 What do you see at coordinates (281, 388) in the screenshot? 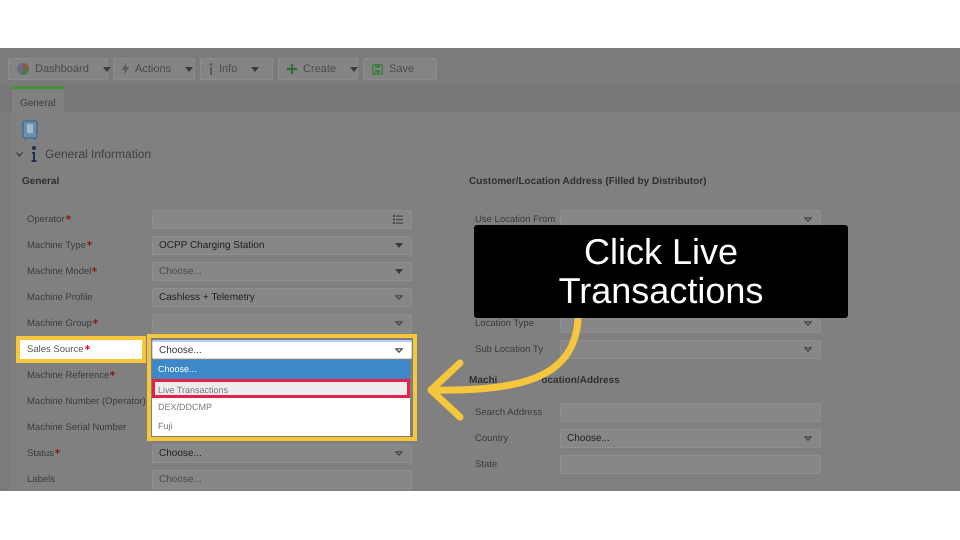
I see `dropdown-option: Live Transactions` at bounding box center [281, 388].